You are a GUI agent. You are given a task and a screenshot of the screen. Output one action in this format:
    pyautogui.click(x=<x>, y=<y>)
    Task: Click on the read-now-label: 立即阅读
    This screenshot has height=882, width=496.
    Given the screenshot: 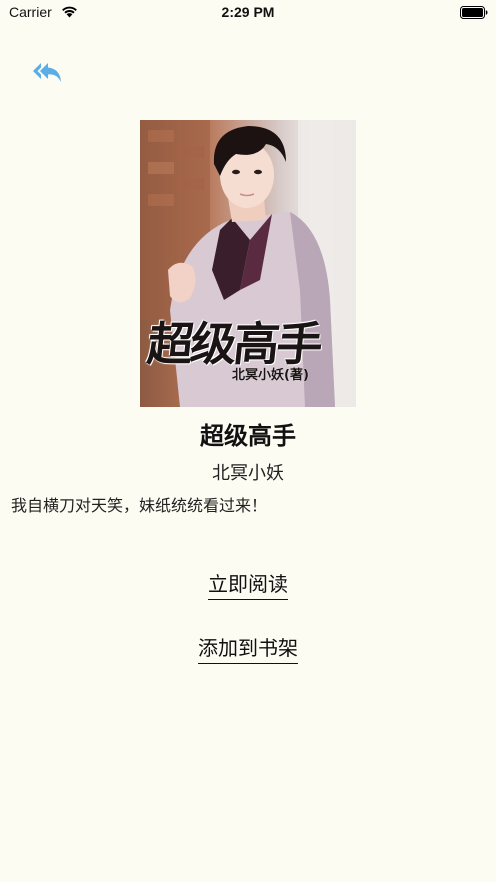 What is the action you would take?
    pyautogui.click(x=248, y=584)
    